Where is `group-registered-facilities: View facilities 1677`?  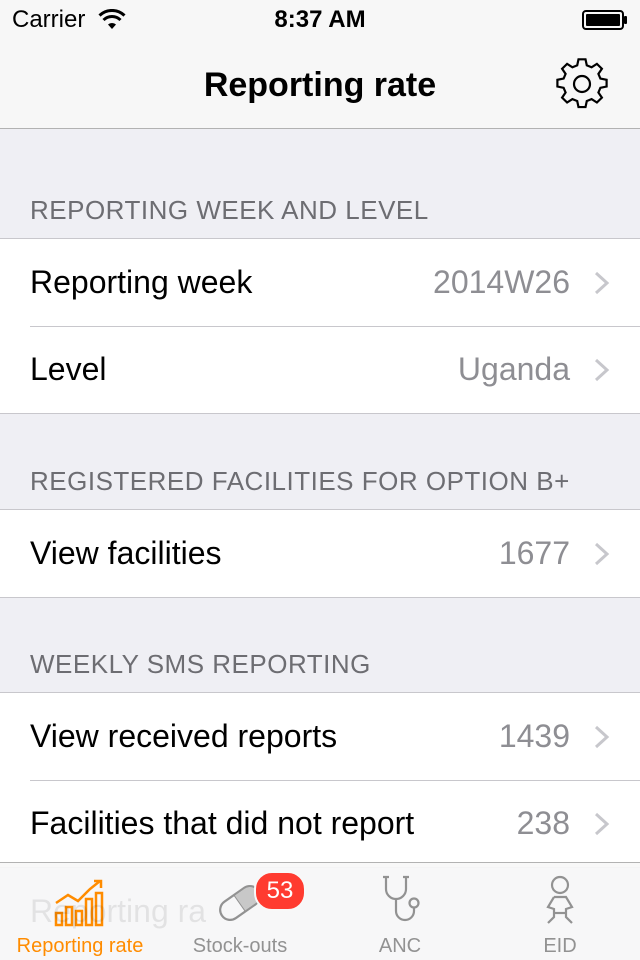 group-registered-facilities: View facilities 1677 is located at coordinates (320, 553).